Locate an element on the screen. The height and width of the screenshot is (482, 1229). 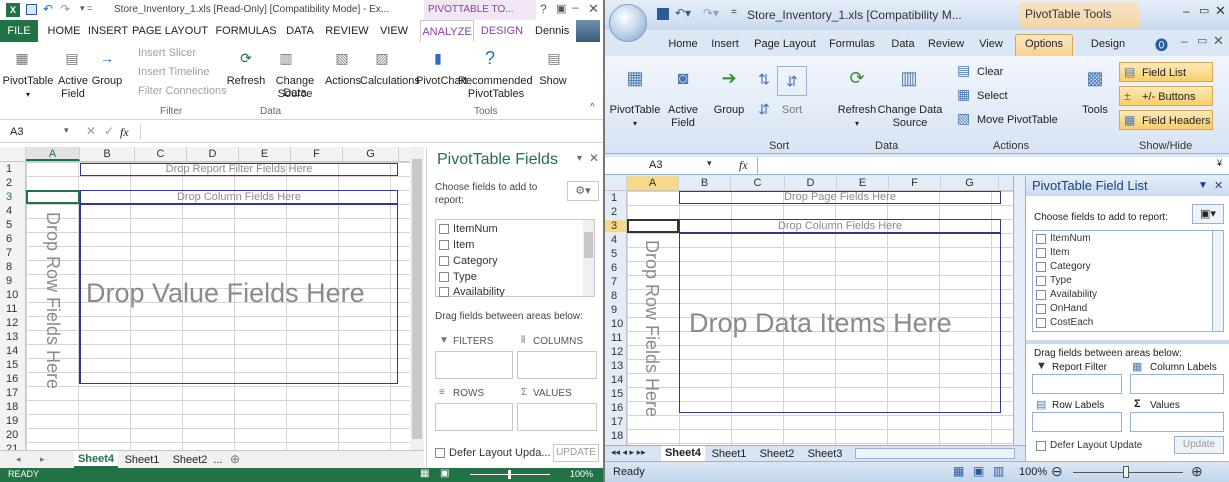
tab-page-layout: PAGE LAYOUT is located at coordinates (170, 31).